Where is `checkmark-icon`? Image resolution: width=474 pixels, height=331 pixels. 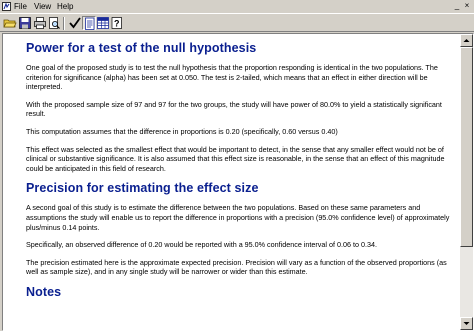 checkmark-icon is located at coordinates (75, 23).